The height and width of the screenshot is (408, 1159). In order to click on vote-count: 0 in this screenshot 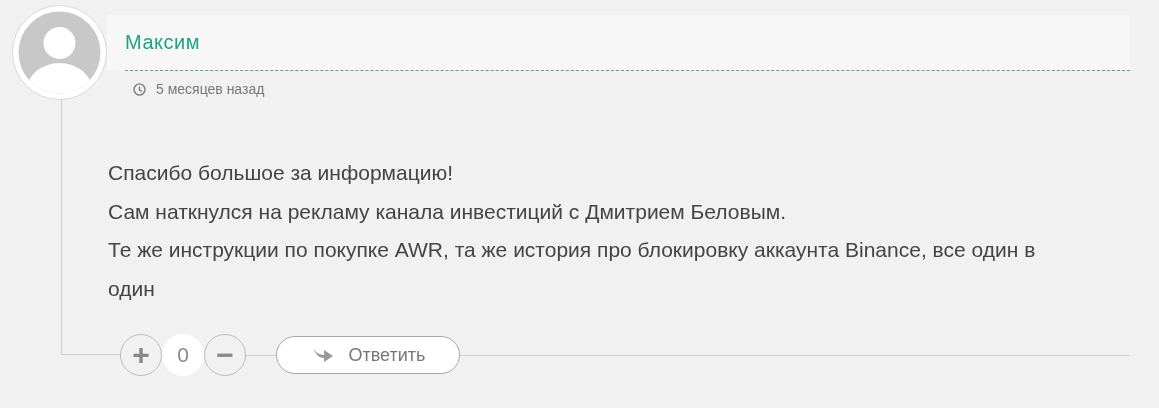, I will do `click(183, 355)`.